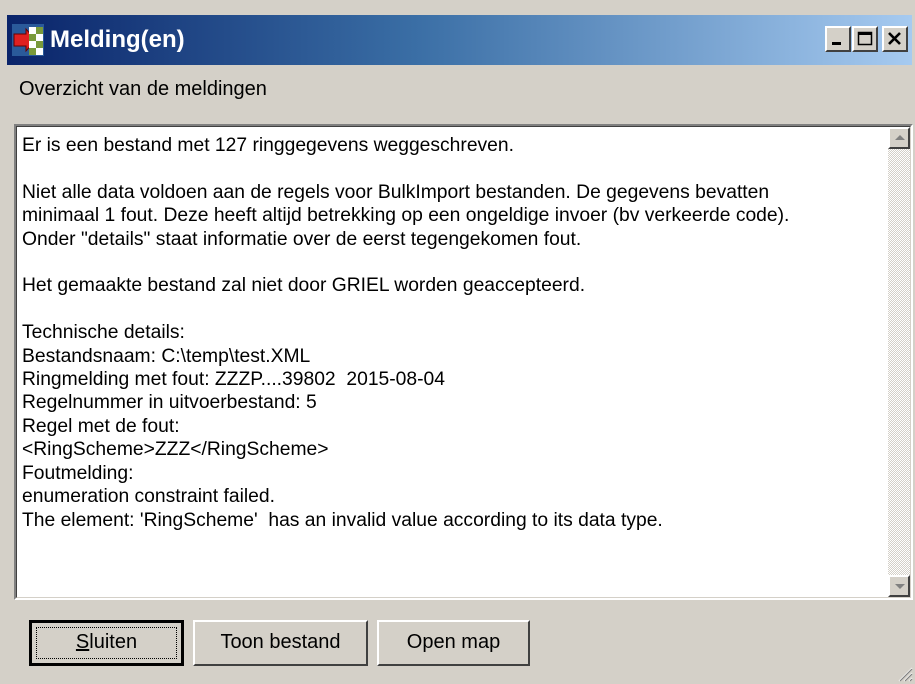  I want to click on window-title: Melding(en), so click(117, 39).